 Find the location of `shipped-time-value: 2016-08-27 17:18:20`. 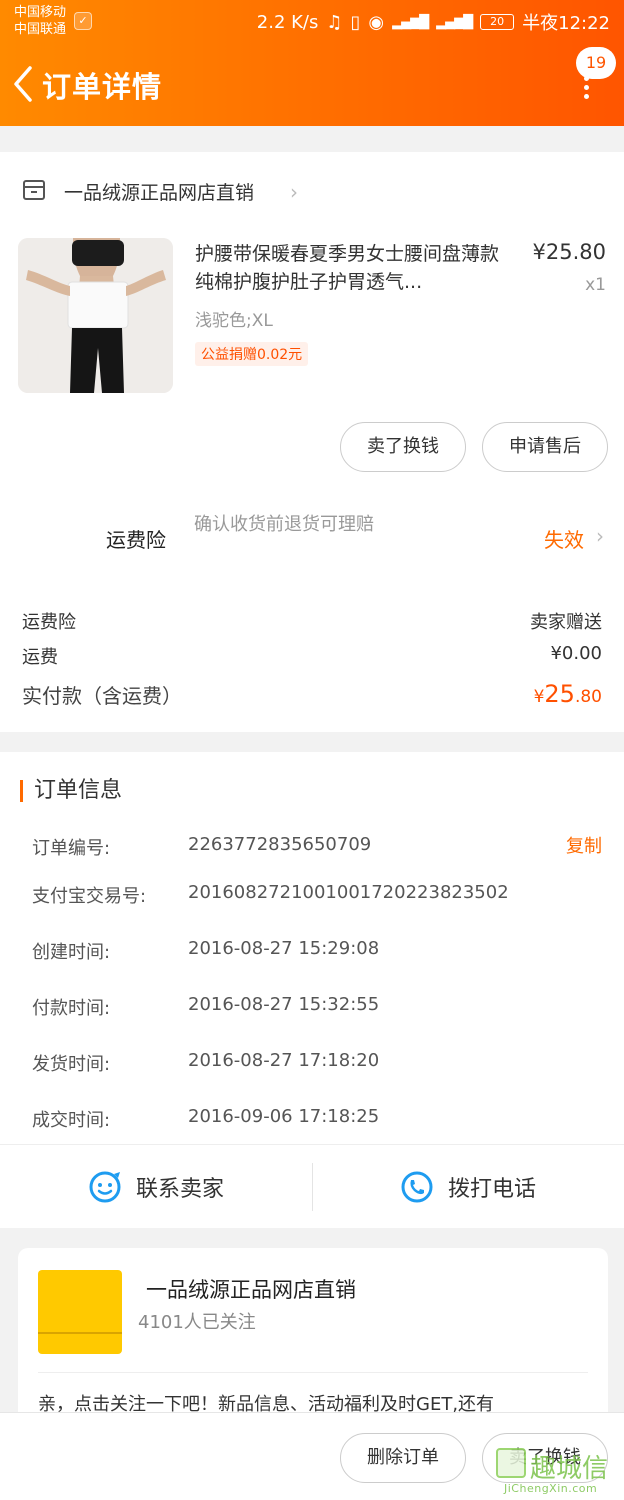

shipped-time-value: 2016-08-27 17:18:20 is located at coordinates (284, 1060).